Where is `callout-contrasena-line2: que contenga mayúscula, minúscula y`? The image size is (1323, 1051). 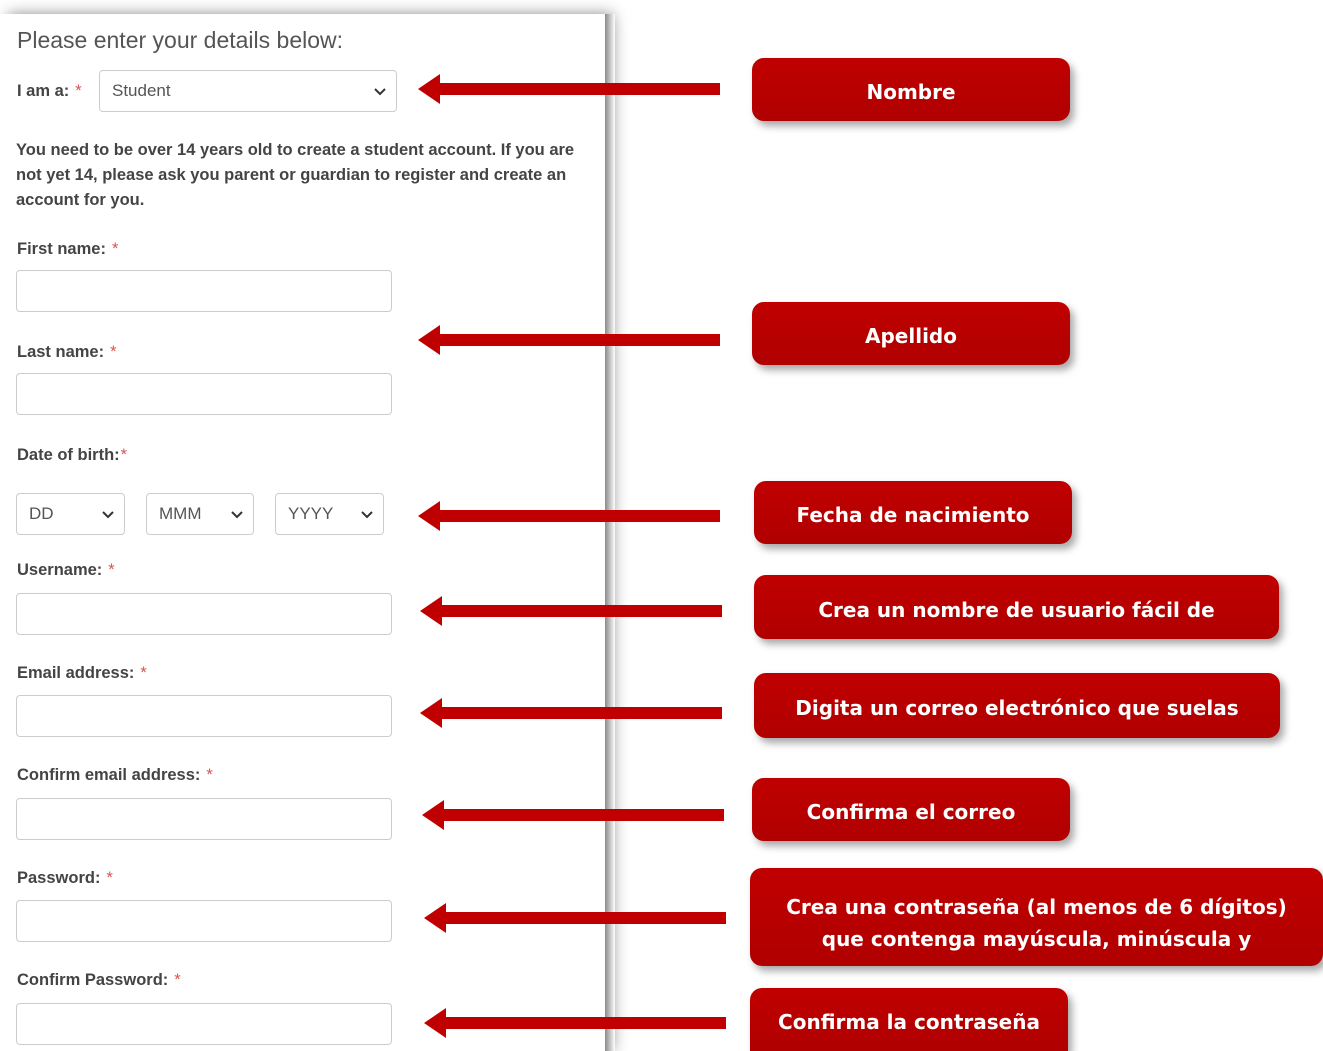
callout-contrasena-line2: que contenga mayúscula, minúscula y is located at coordinates (1036, 939).